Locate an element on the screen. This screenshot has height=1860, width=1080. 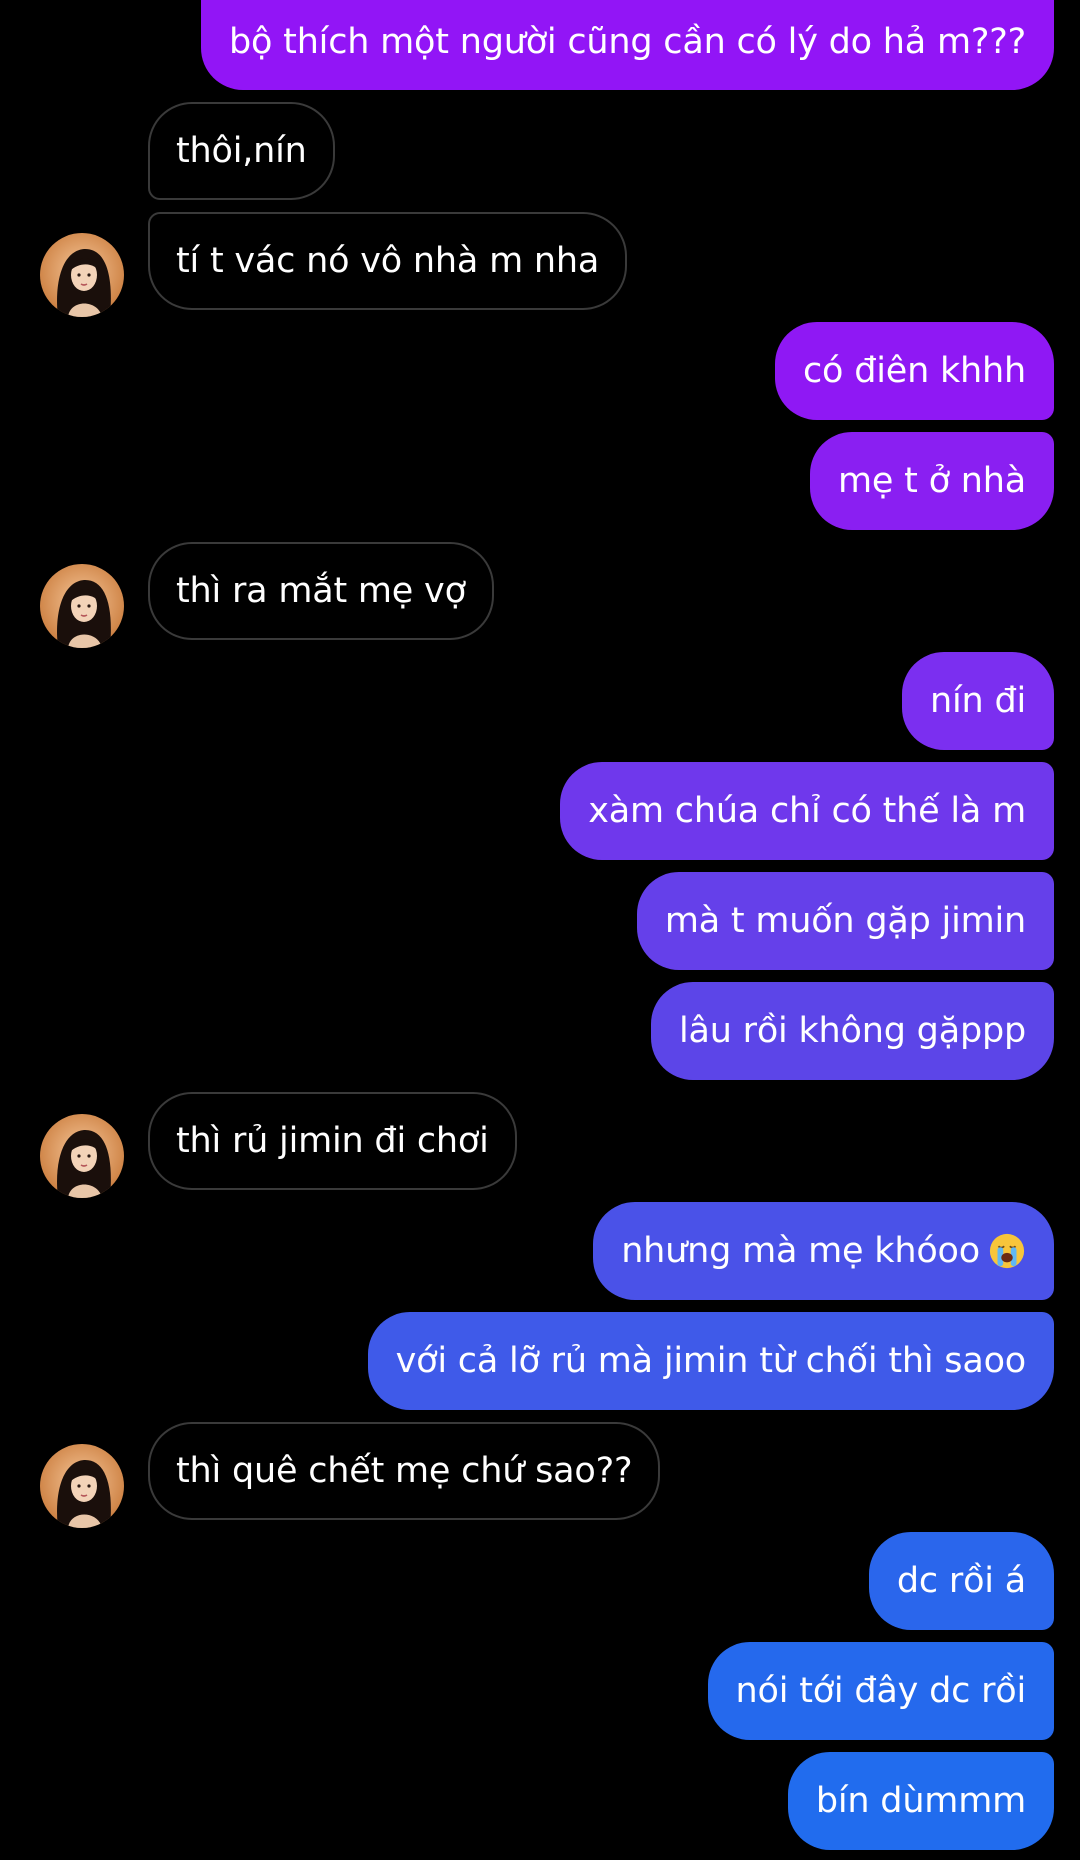
message-text: thì rủ jimin đi chơi is located at coordinates (332, 1141).